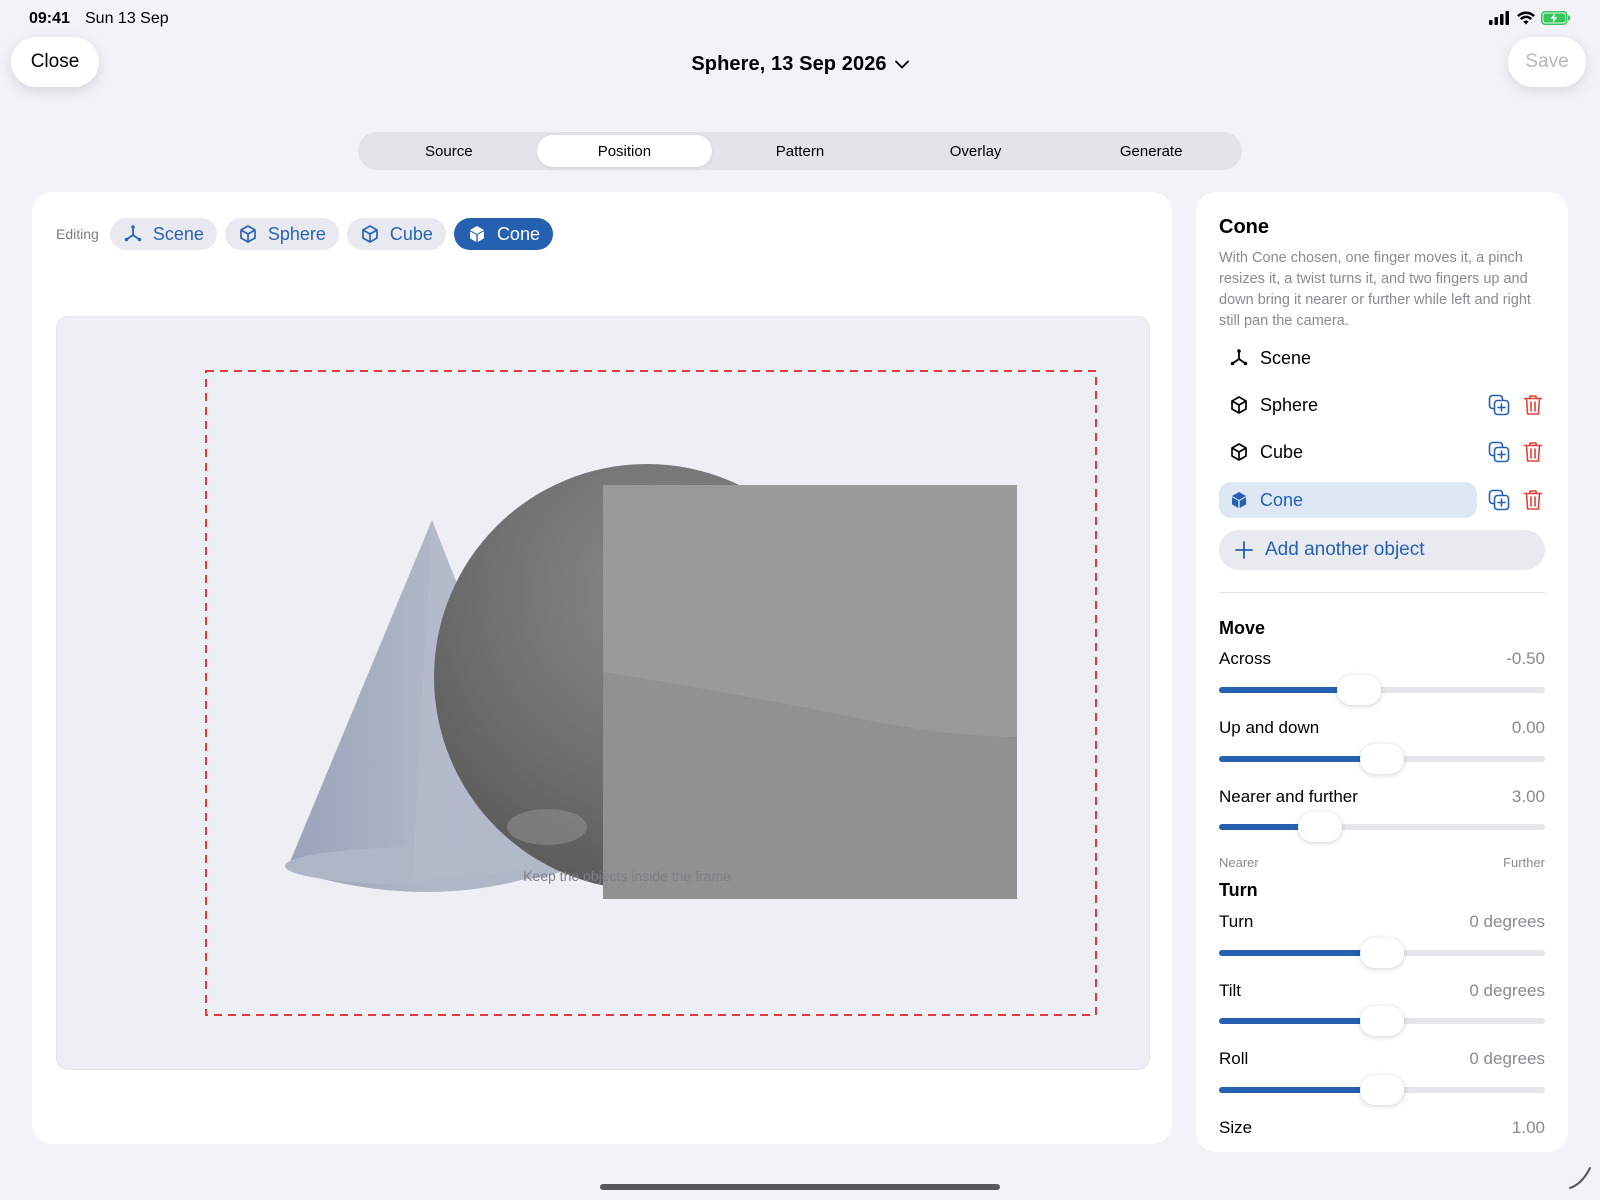  Describe the element at coordinates (1236, 921) in the screenshot. I see `turn-label: Turn` at that location.